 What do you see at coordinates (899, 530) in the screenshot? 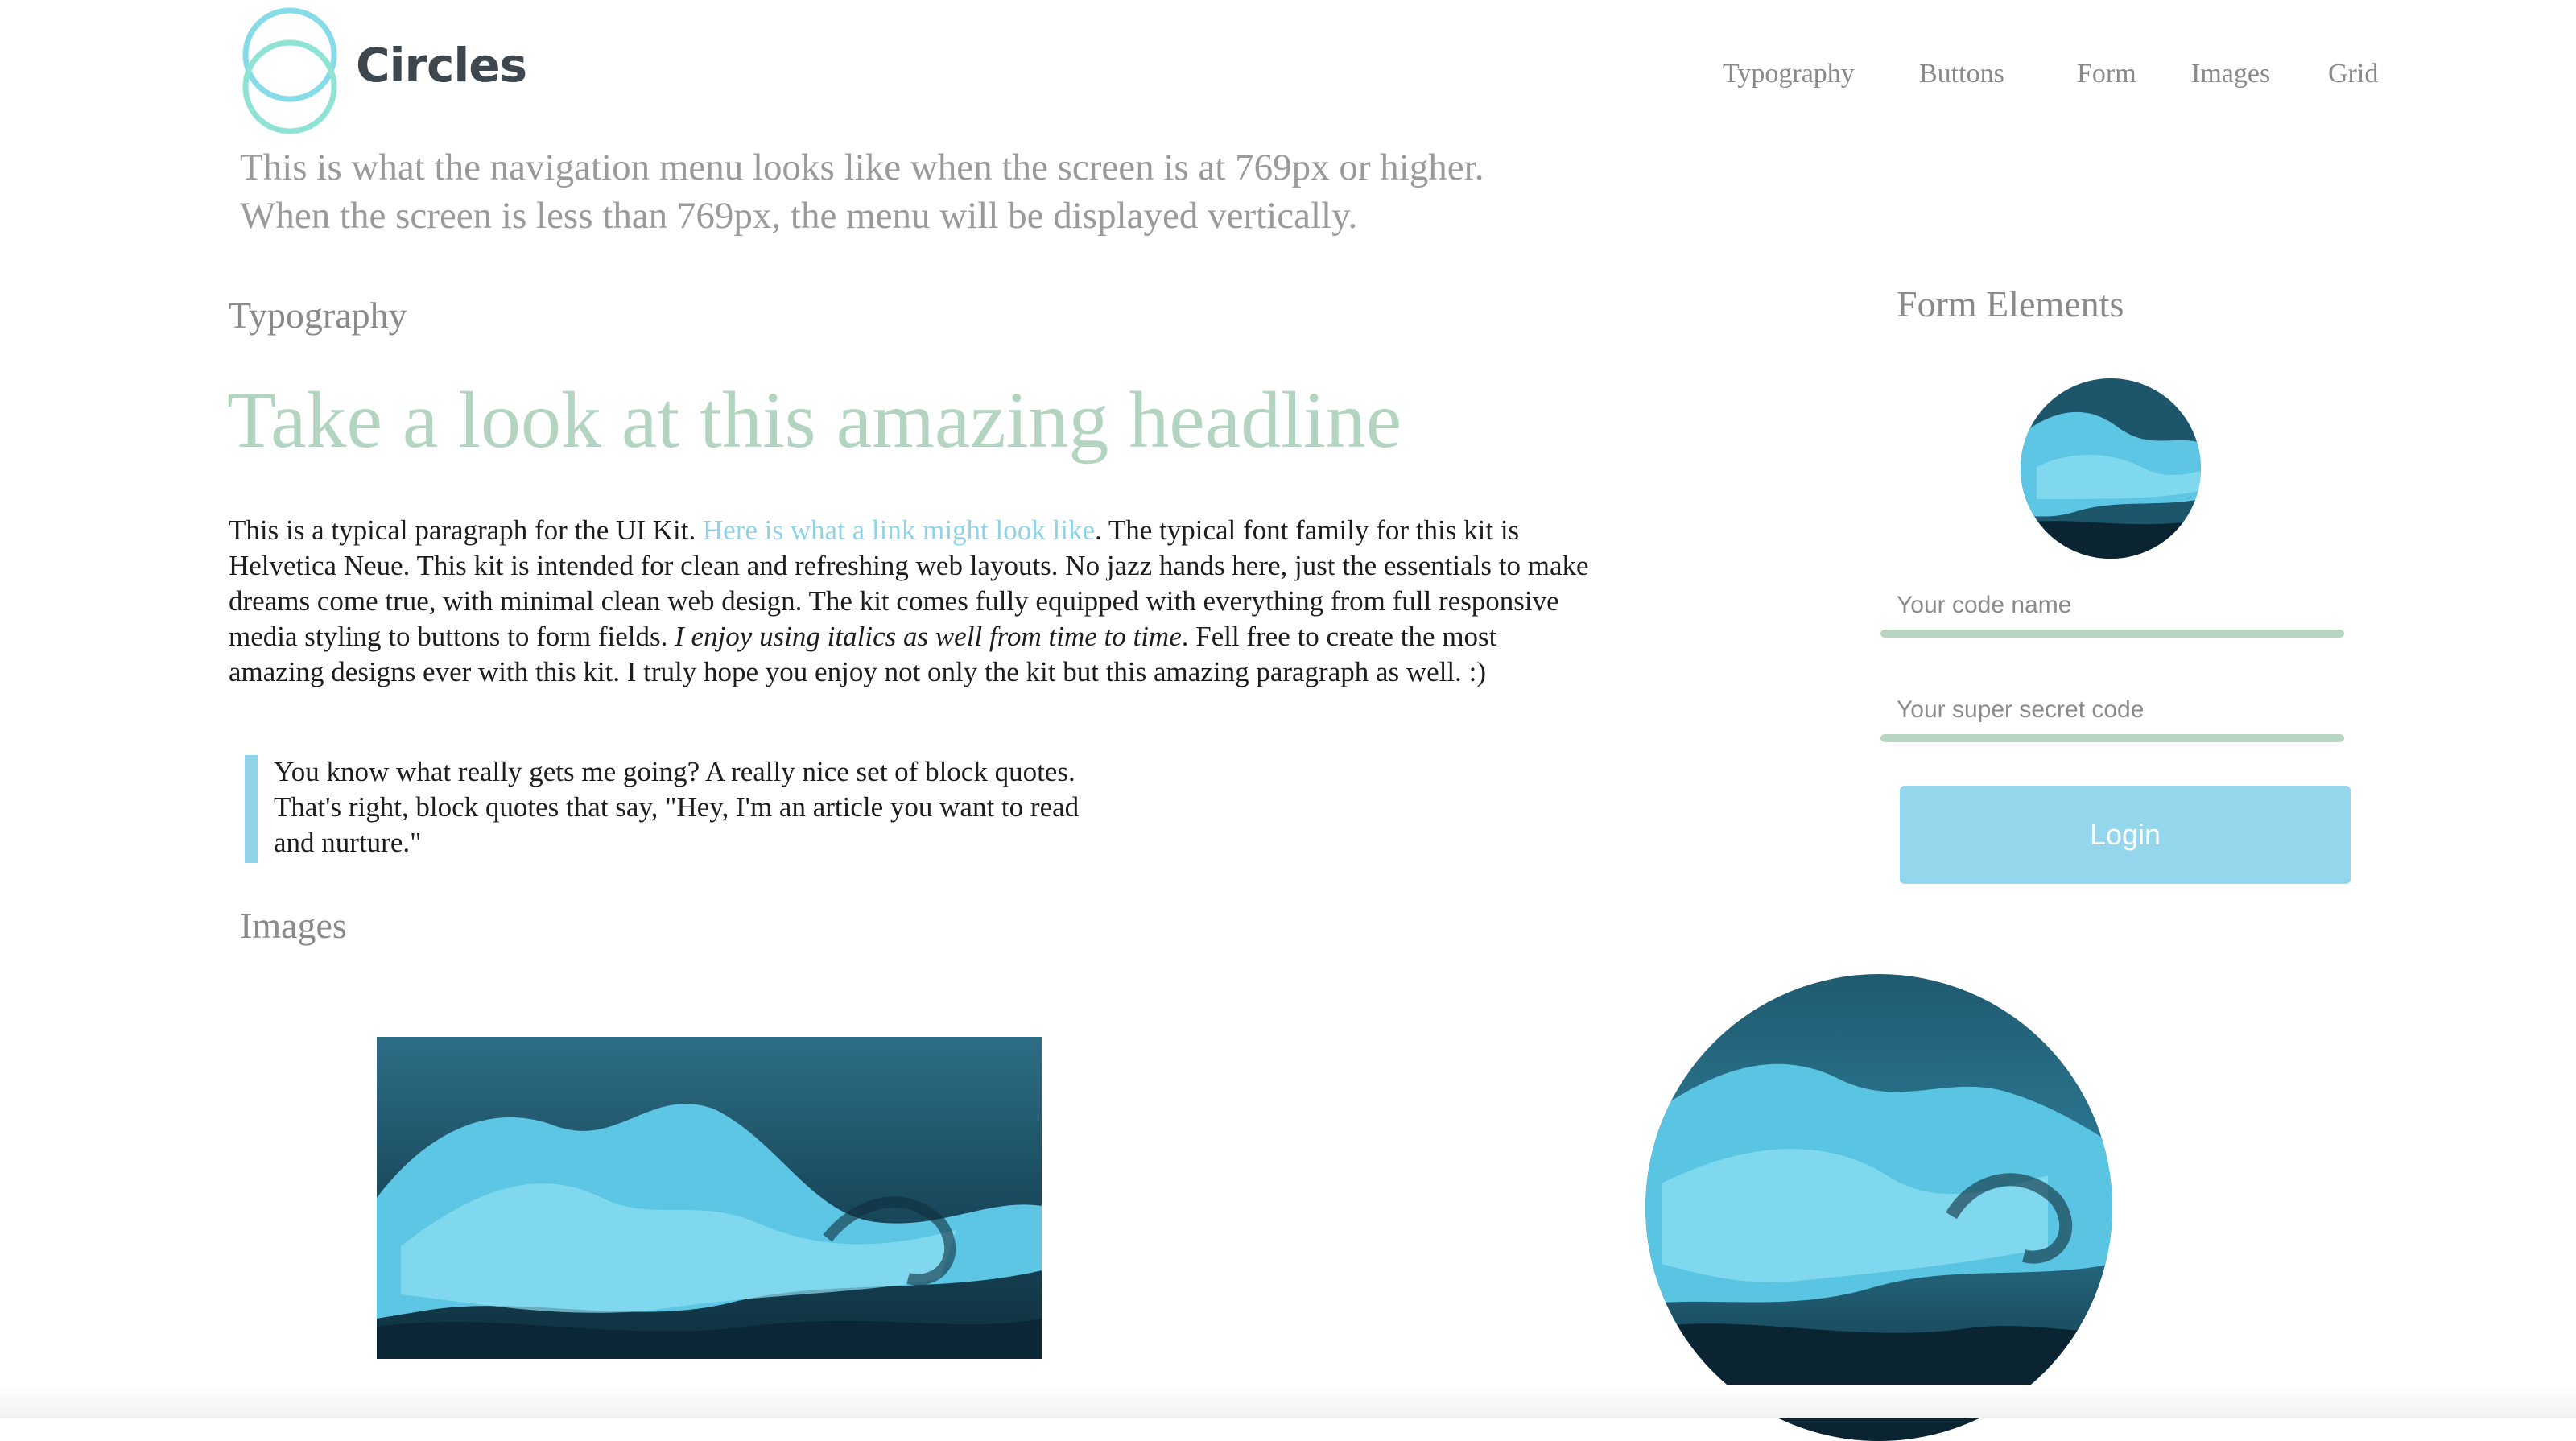
I see `paragraph-link: Here is what a link might look like` at bounding box center [899, 530].